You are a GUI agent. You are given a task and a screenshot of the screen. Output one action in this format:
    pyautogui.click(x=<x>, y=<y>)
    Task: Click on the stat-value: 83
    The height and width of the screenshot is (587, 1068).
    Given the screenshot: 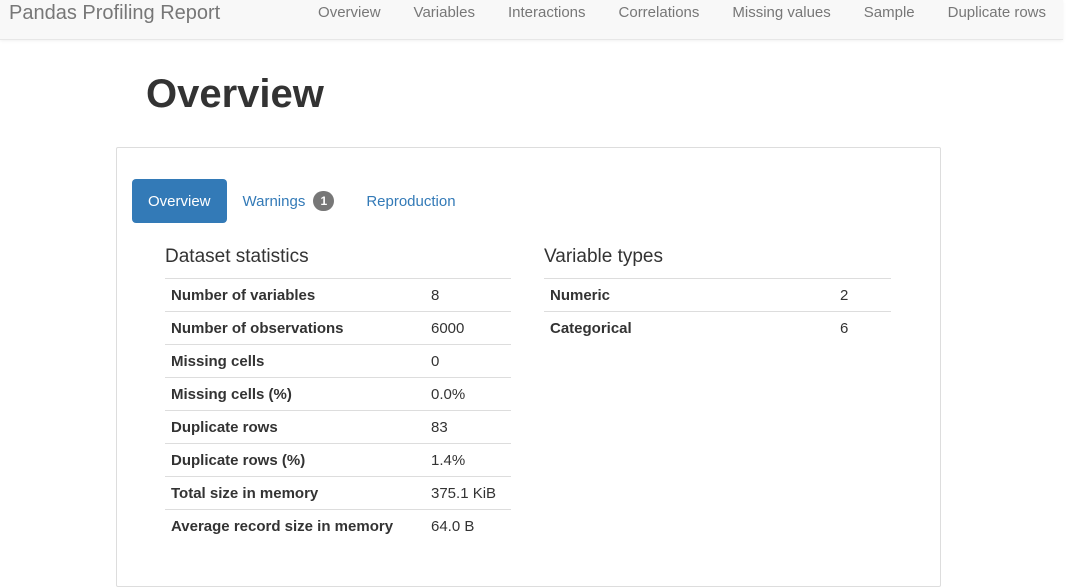 What is the action you would take?
    pyautogui.click(x=468, y=427)
    